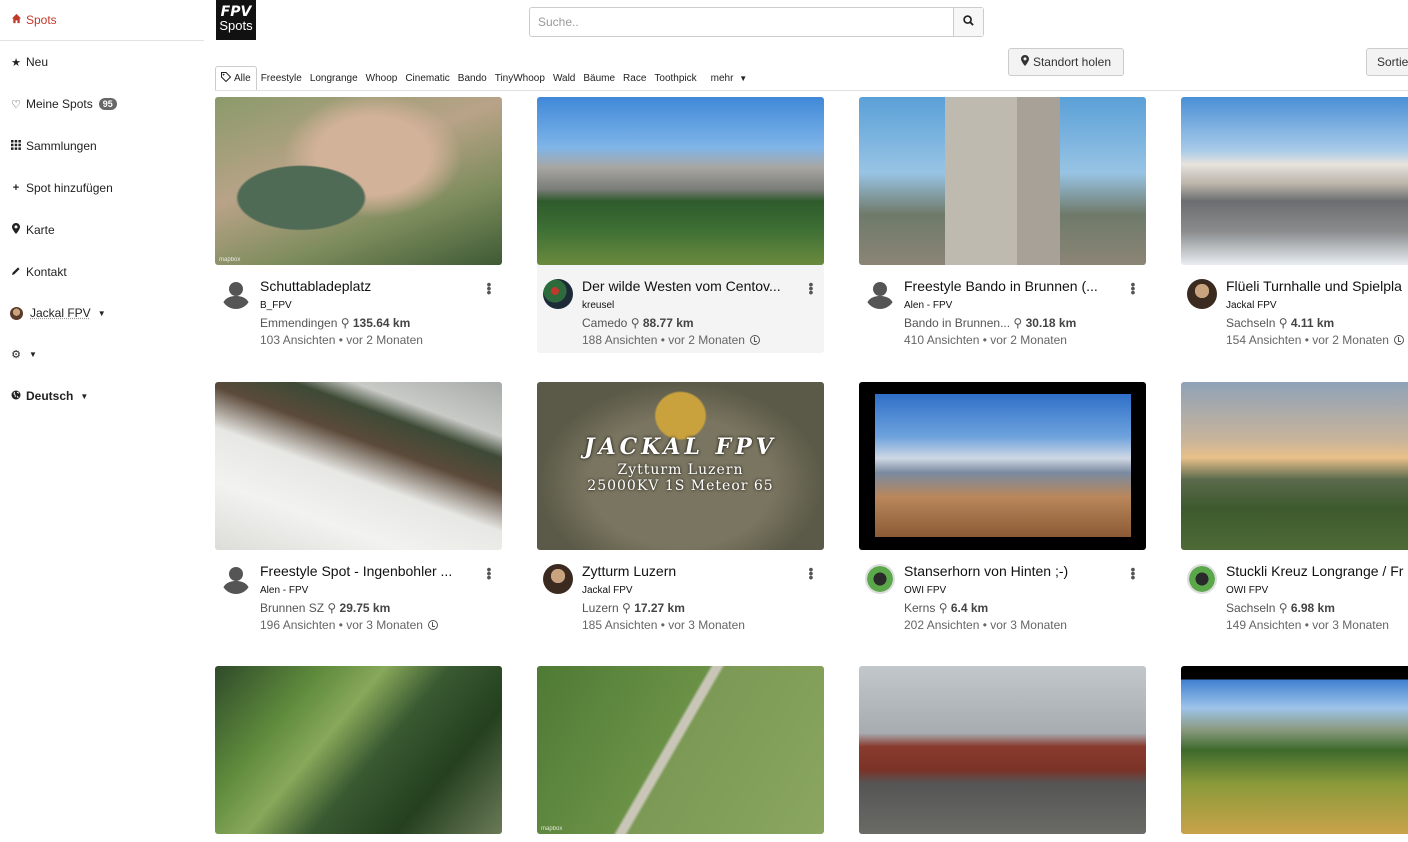 The width and height of the screenshot is (1408, 842). What do you see at coordinates (33, 20) in the screenshot?
I see `sidebar-item-spots: Spots` at bounding box center [33, 20].